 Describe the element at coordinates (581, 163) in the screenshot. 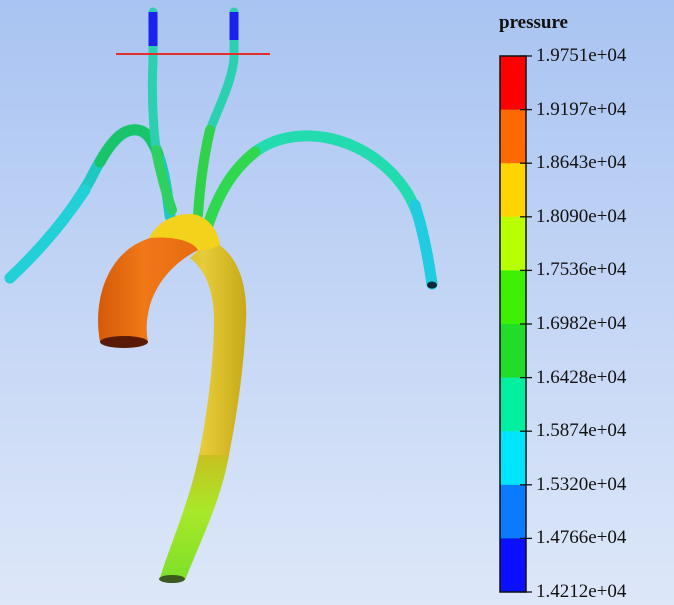

I see `color-bar-tick-label: 1.8643e+04` at that location.